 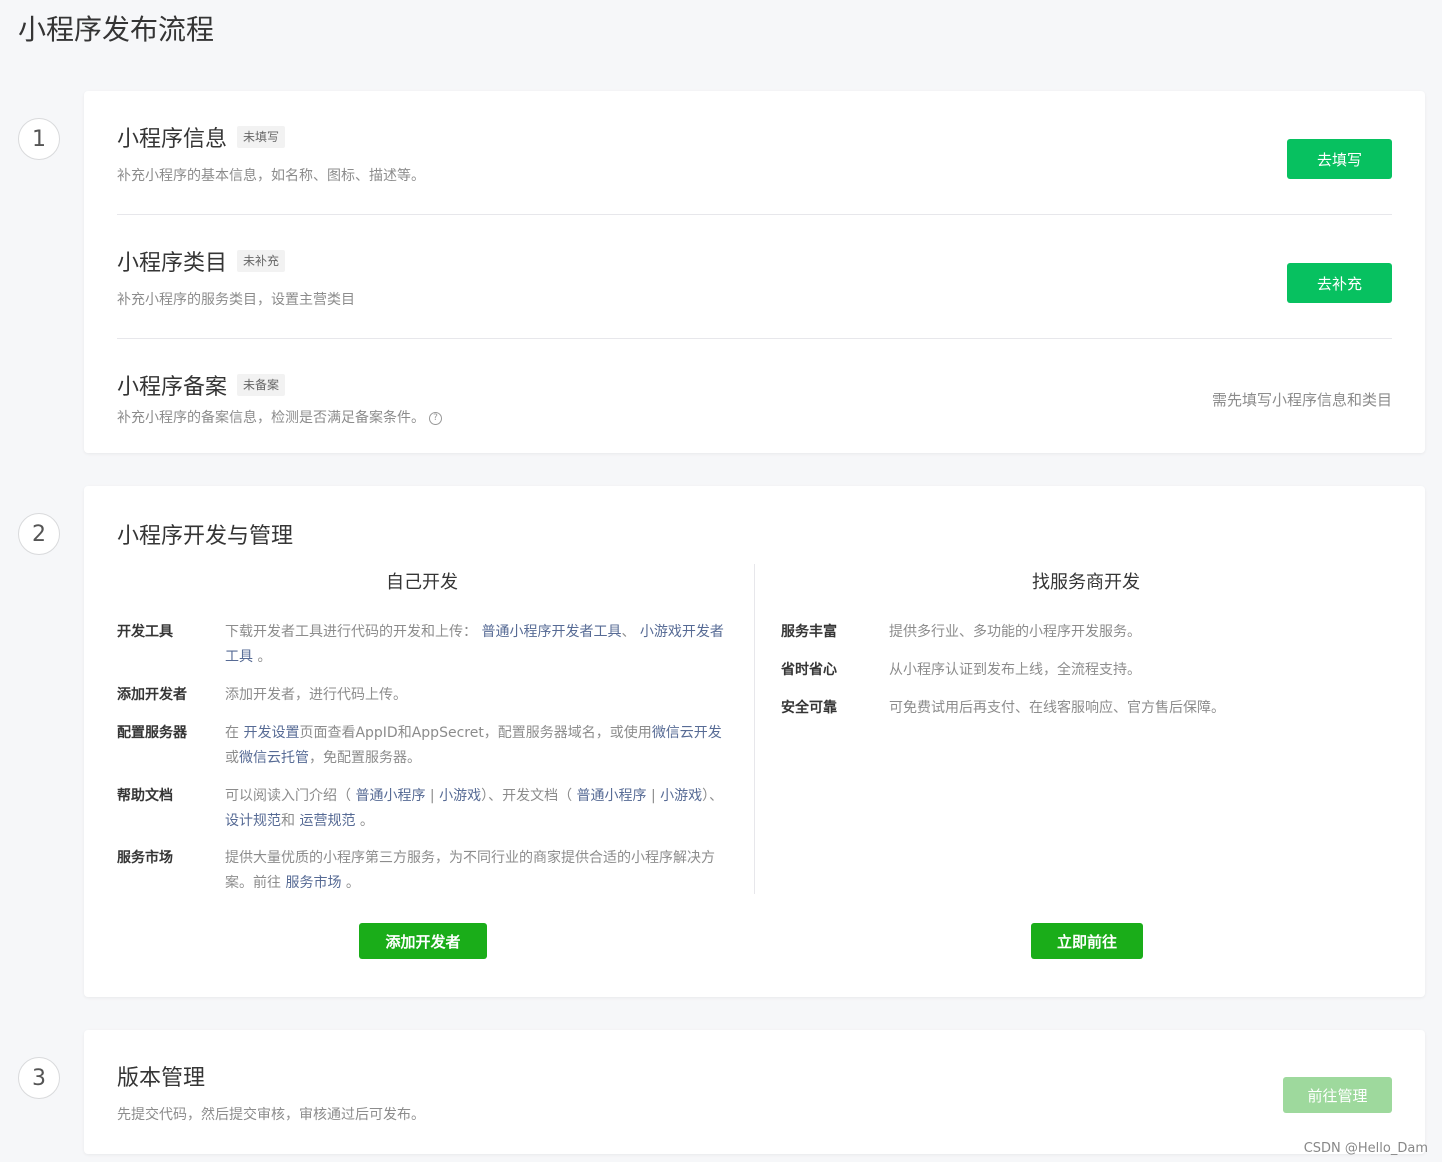 What do you see at coordinates (365, 758) in the screenshot?
I see `item-text: ，免配置服务器。` at bounding box center [365, 758].